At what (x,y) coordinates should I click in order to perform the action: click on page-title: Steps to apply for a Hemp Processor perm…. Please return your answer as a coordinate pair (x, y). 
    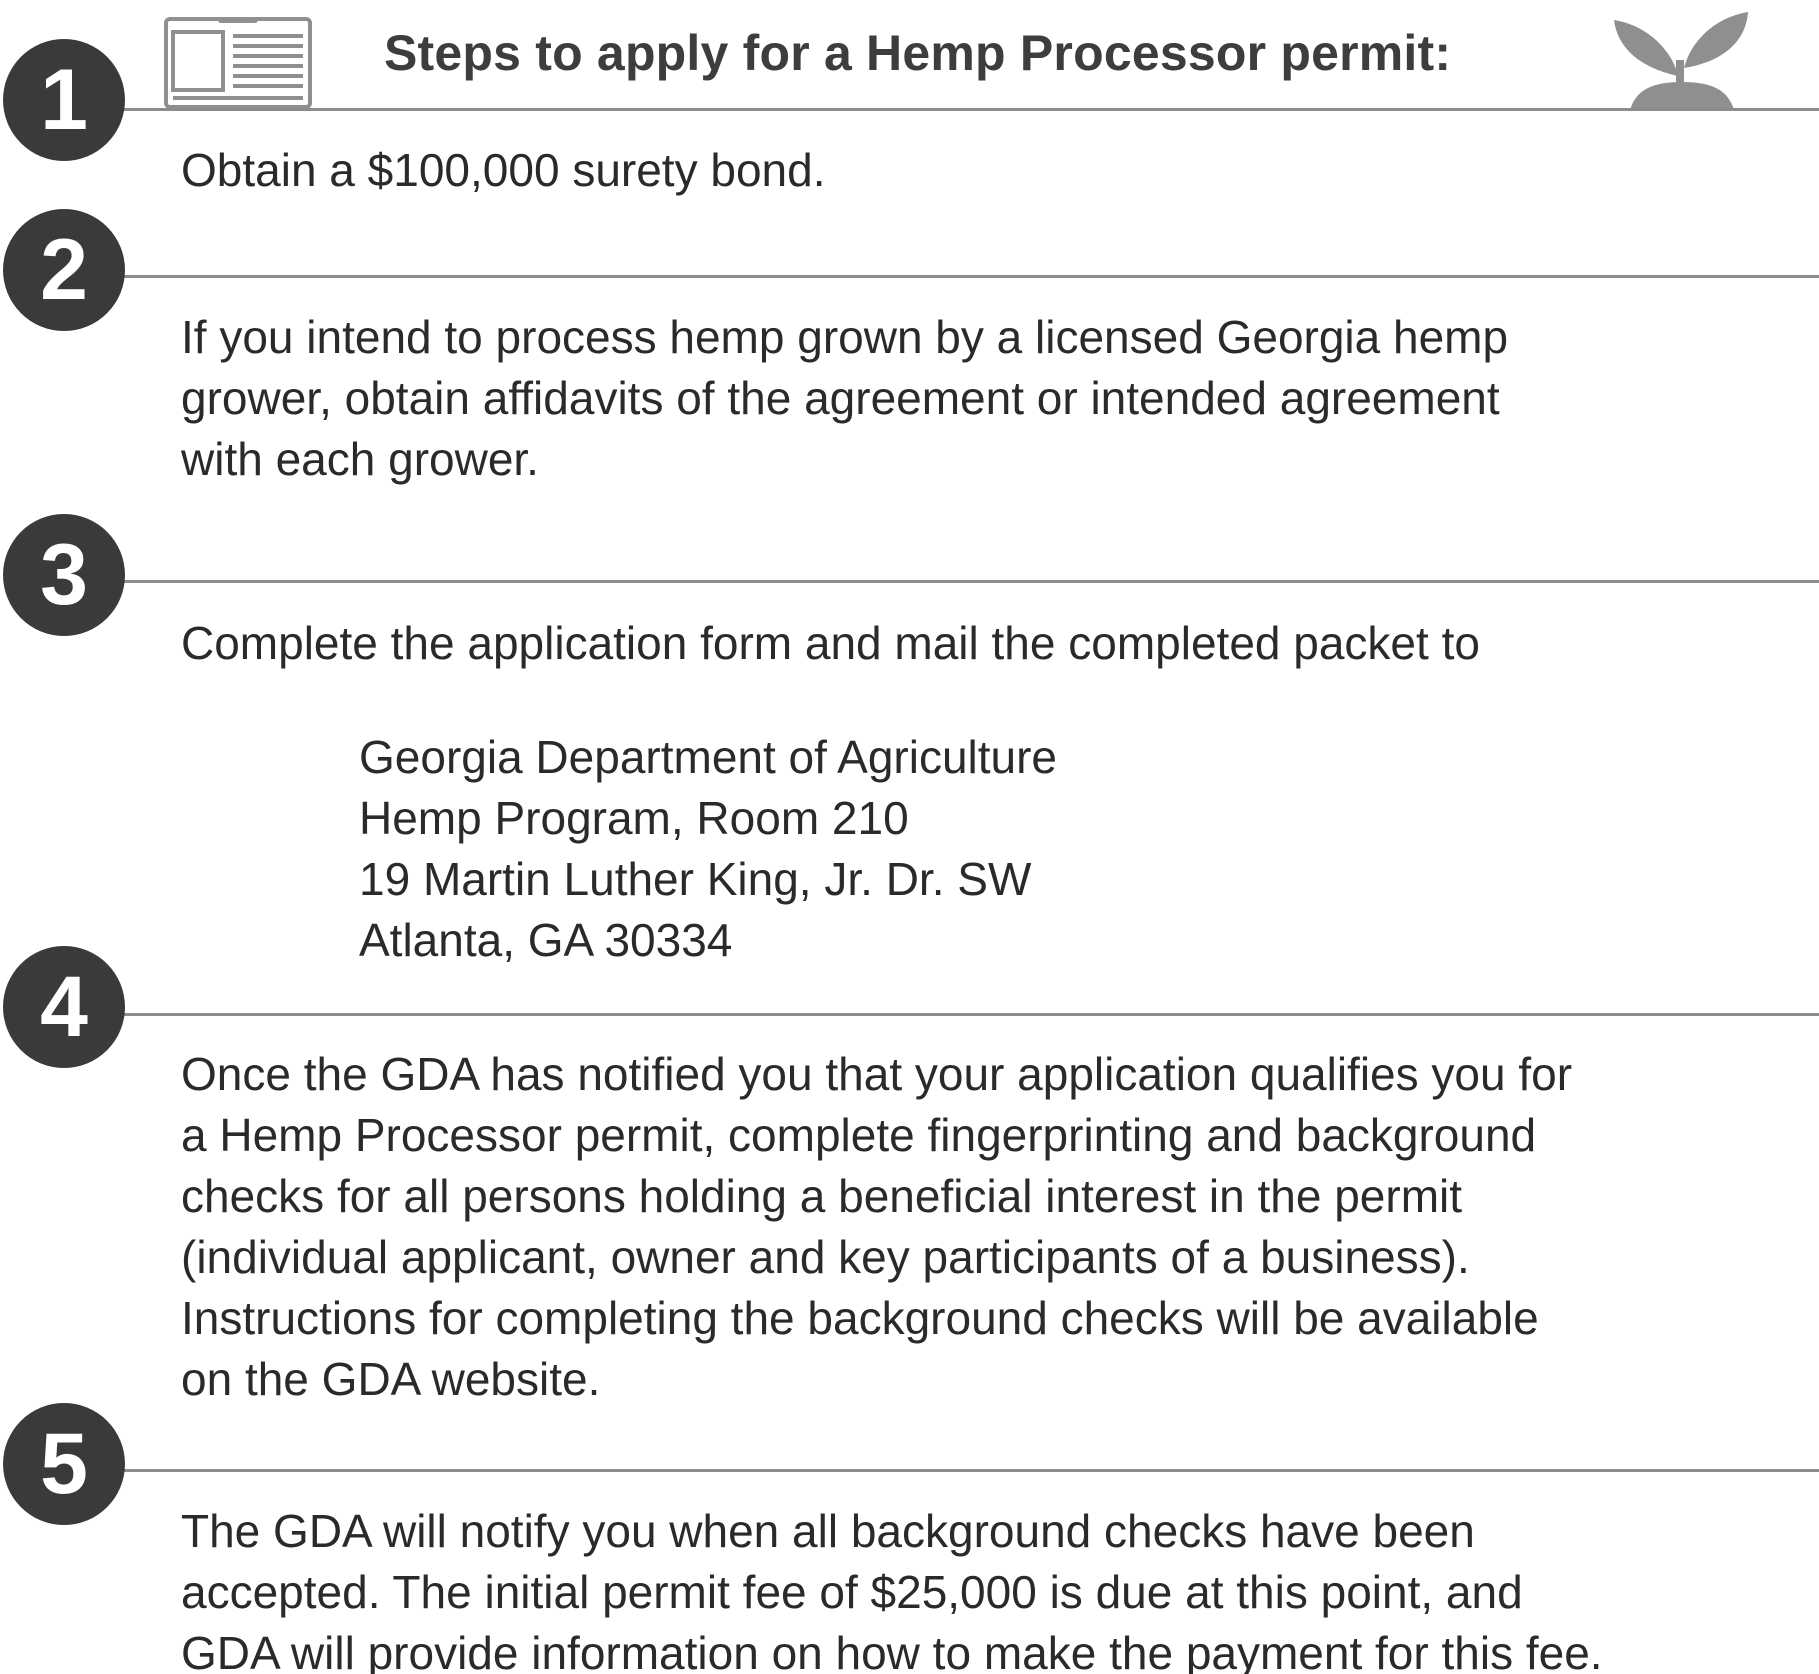
    Looking at the image, I should click on (918, 53).